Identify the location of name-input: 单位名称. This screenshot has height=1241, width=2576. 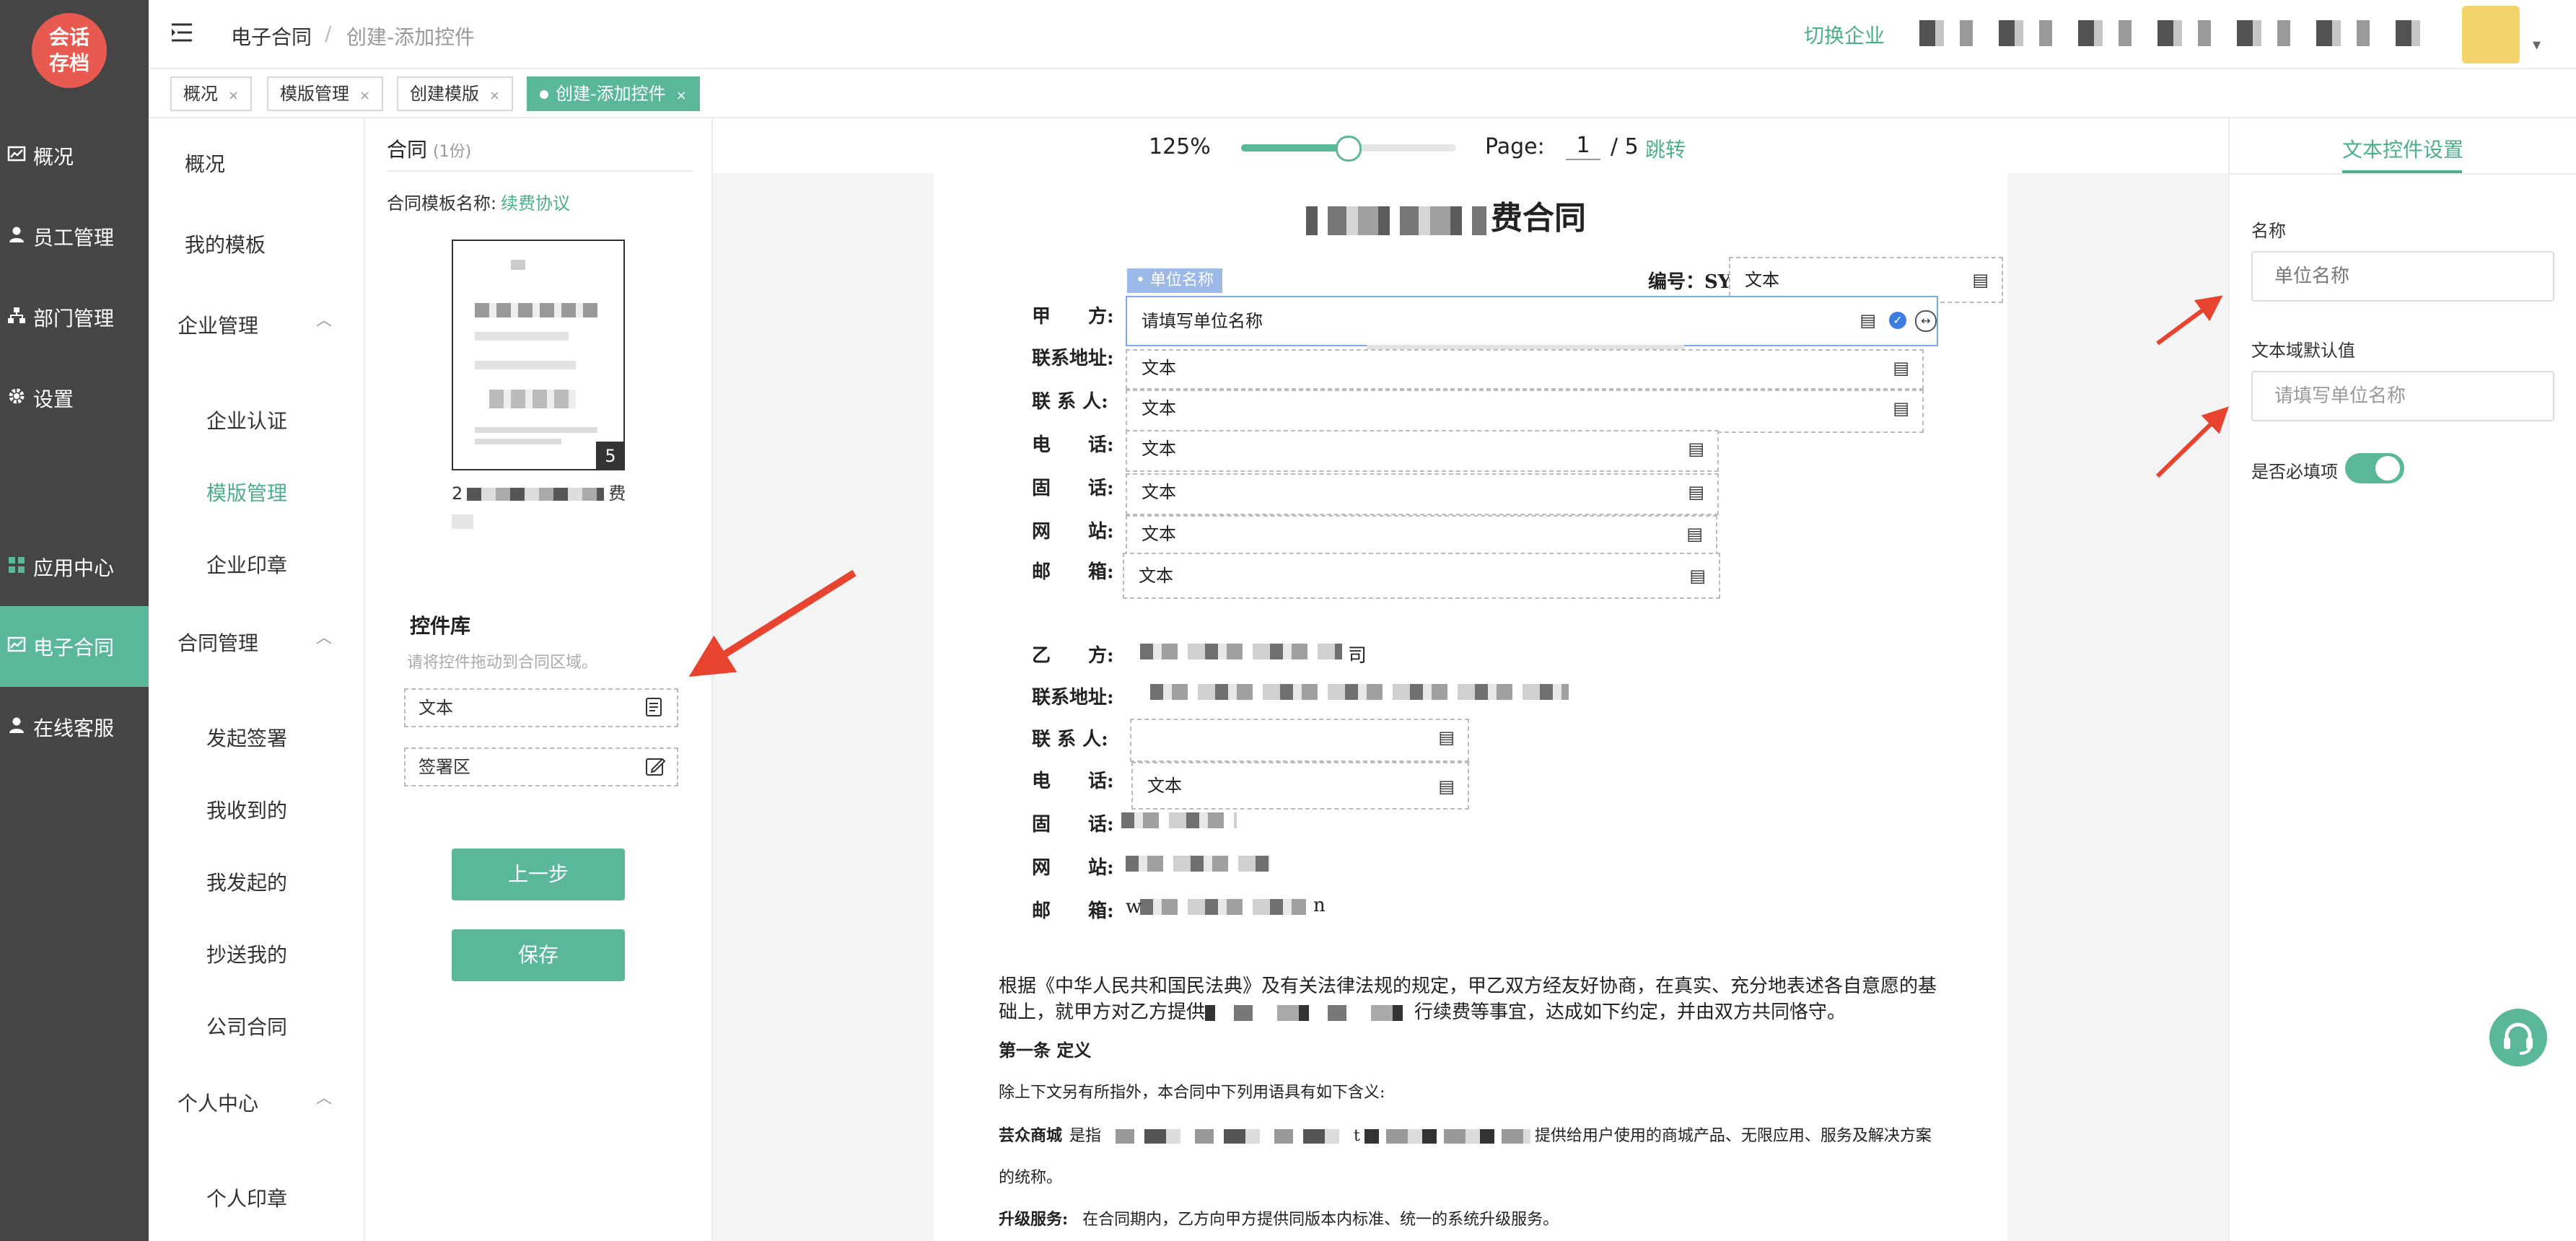
(2402, 276).